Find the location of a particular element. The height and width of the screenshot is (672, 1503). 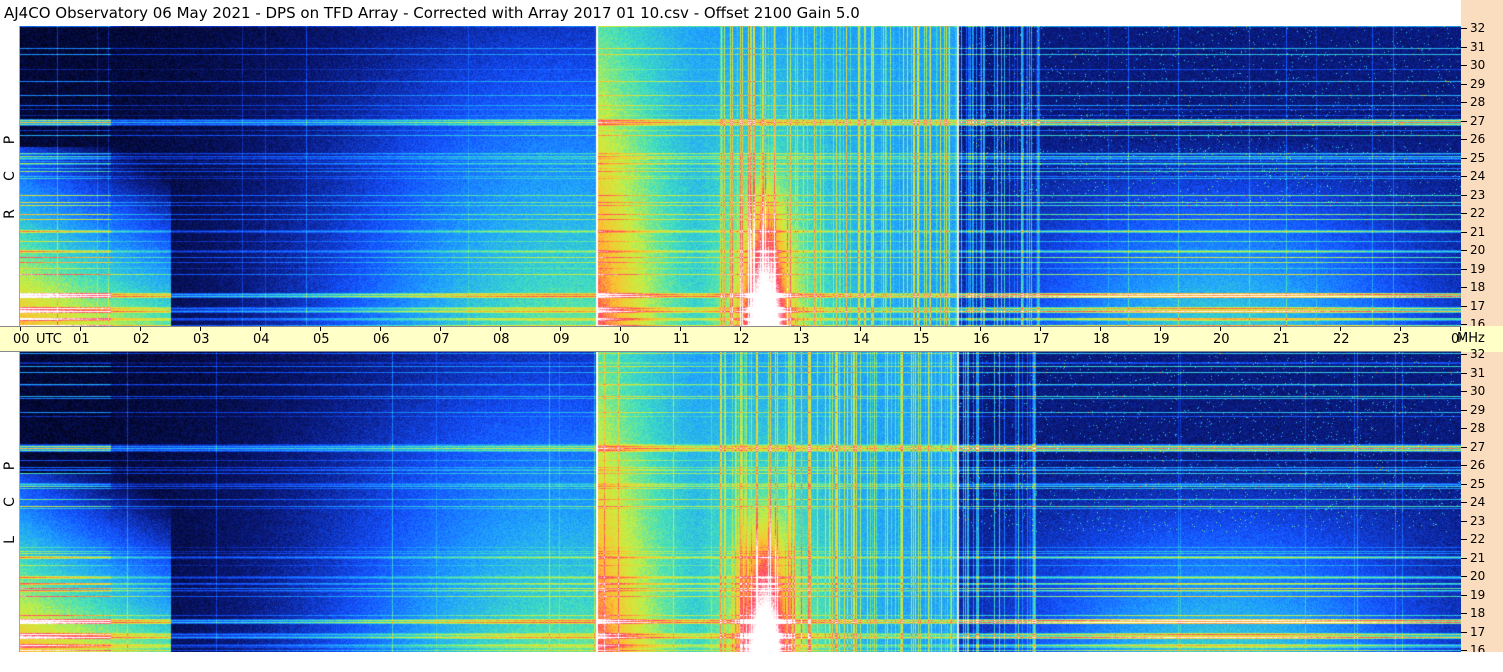

utc-tick-label: 00 is located at coordinates (21, 339).